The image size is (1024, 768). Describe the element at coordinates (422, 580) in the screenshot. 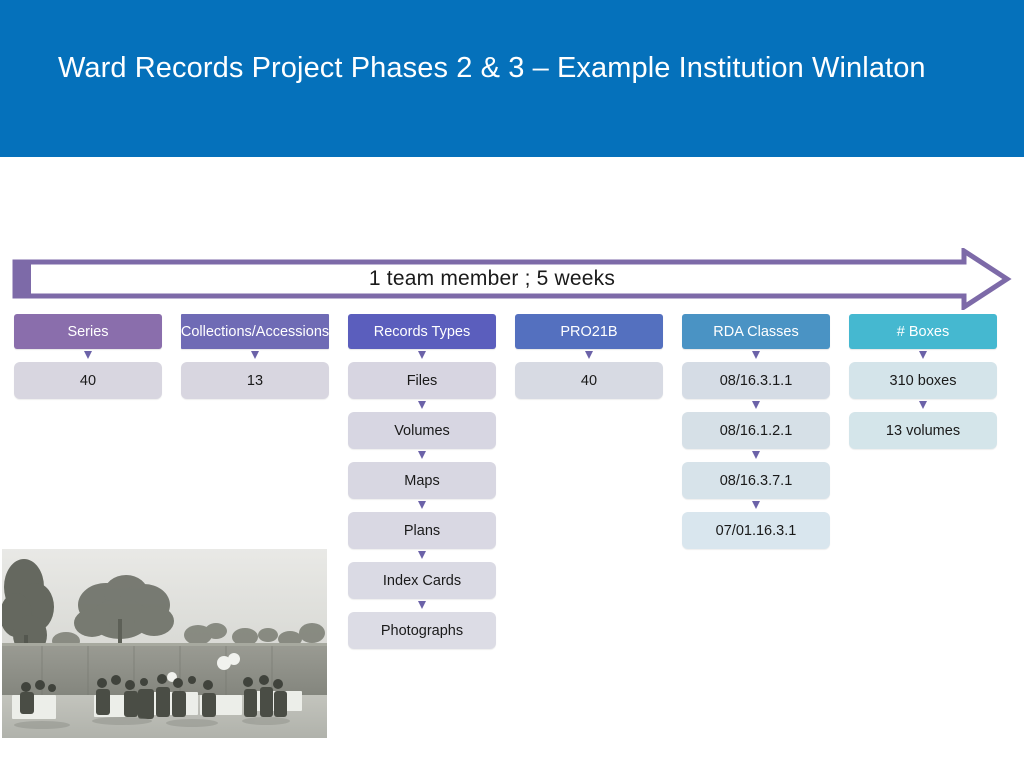

I see `cell-records-type-index-cards: Index Cards` at that location.